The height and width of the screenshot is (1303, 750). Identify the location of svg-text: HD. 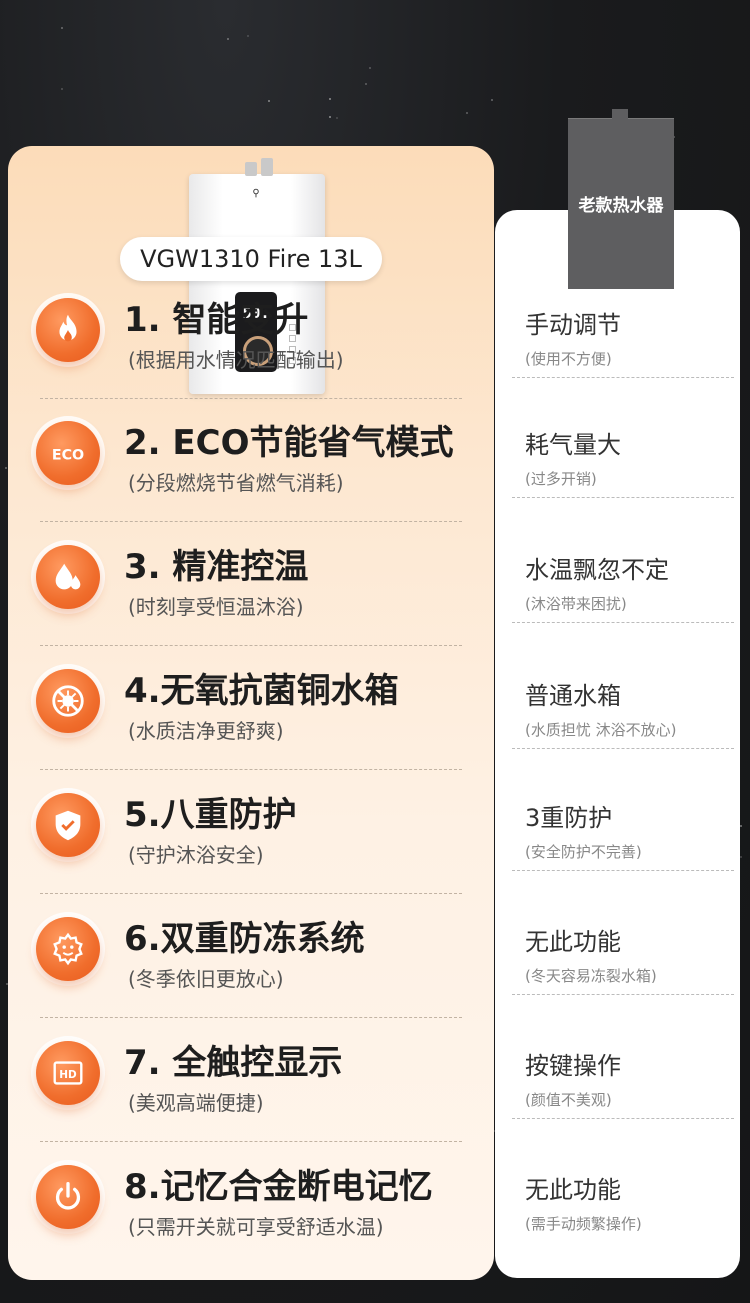
(68, 1075).